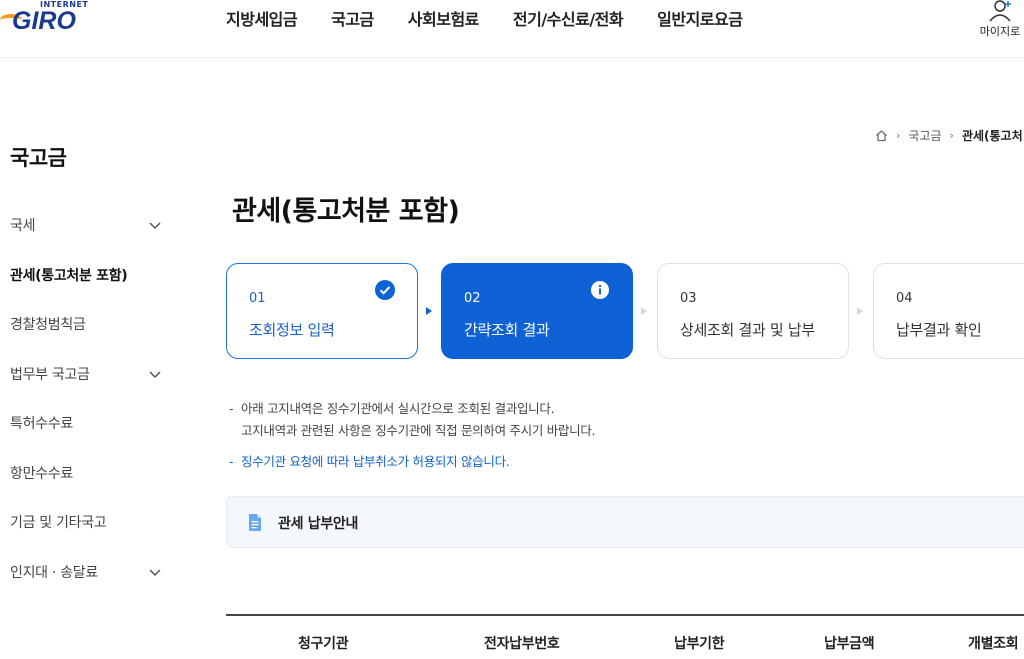  What do you see at coordinates (262, 18) in the screenshot?
I see `nav-local-tax: 지방세입금` at bounding box center [262, 18].